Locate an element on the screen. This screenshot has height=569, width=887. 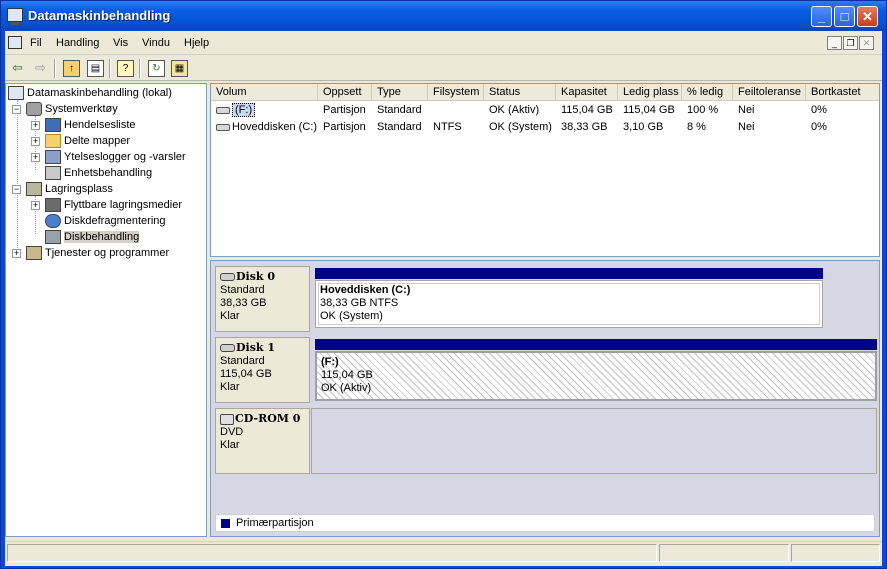
tree-item-storage: Lagringsplass is located at coordinates (69, 189).